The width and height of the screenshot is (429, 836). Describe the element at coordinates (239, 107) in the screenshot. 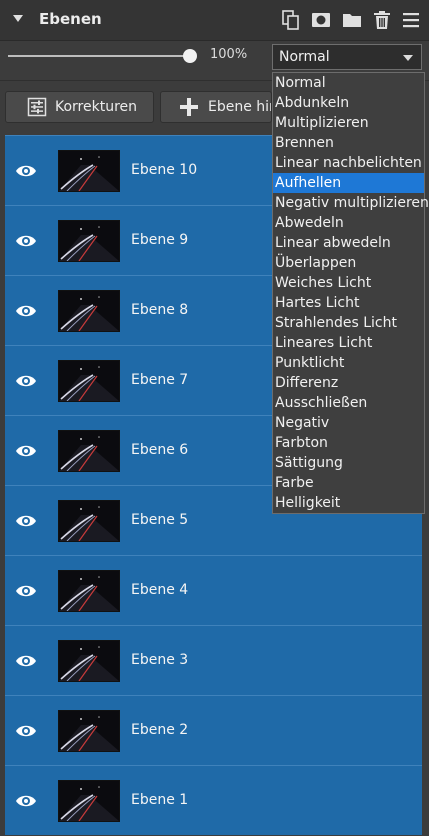

I see `add-layer-label: Ebene hinzufügen` at that location.